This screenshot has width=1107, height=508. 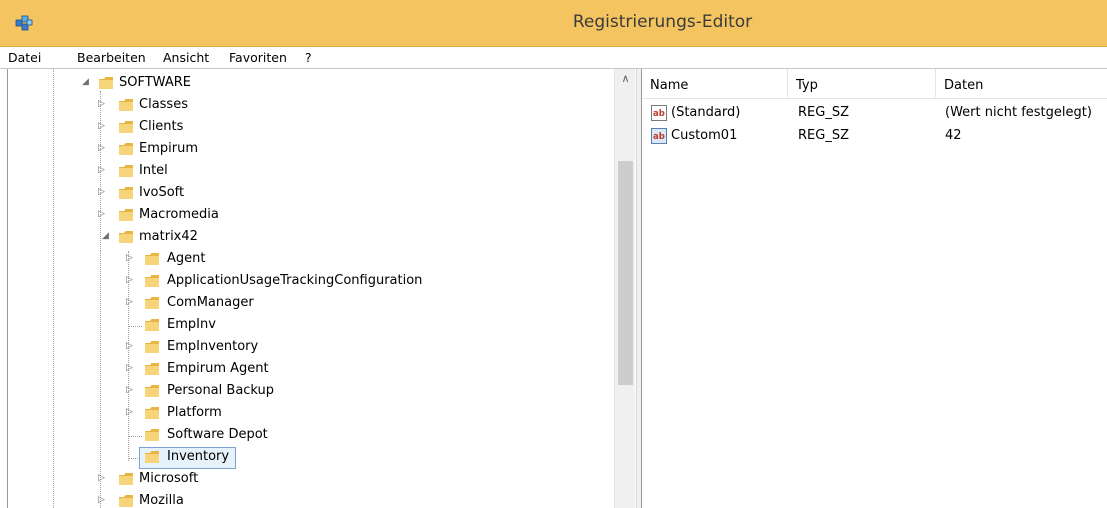 I want to click on menu-bearbeiten: Bearbeiten, so click(x=111, y=57).